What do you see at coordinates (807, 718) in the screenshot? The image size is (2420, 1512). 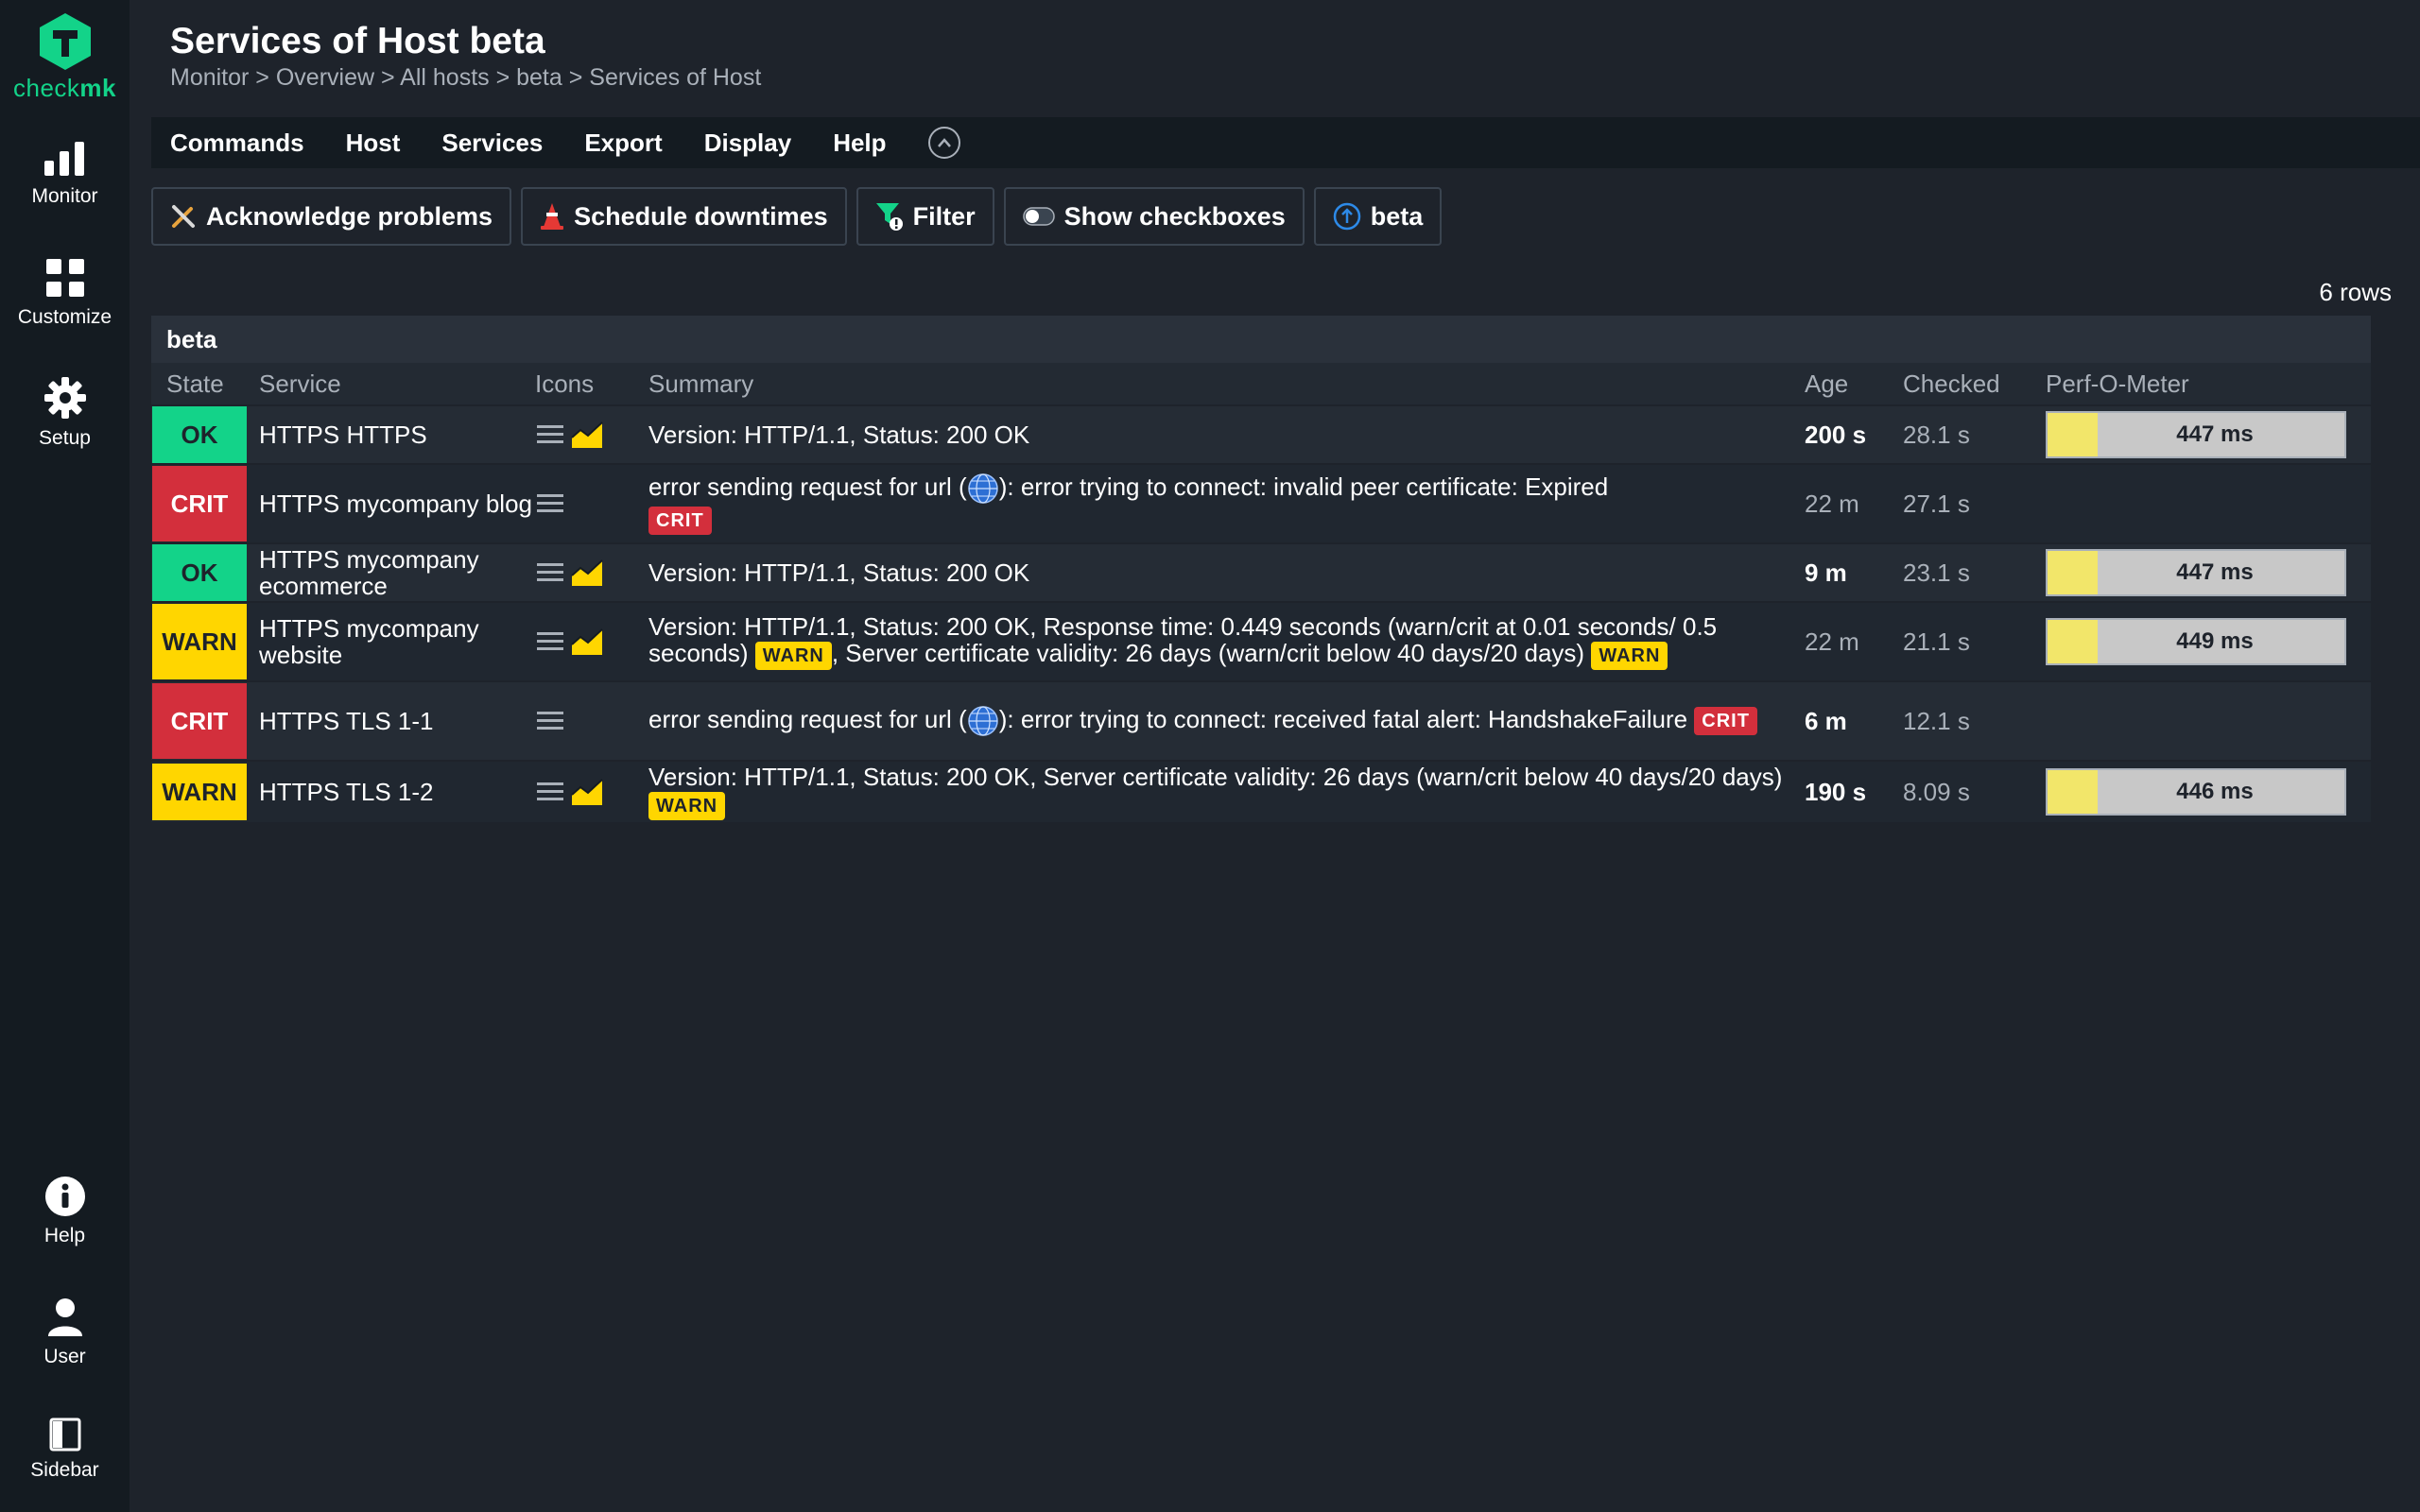 I see `summary-text: error sending request for url (` at bounding box center [807, 718].